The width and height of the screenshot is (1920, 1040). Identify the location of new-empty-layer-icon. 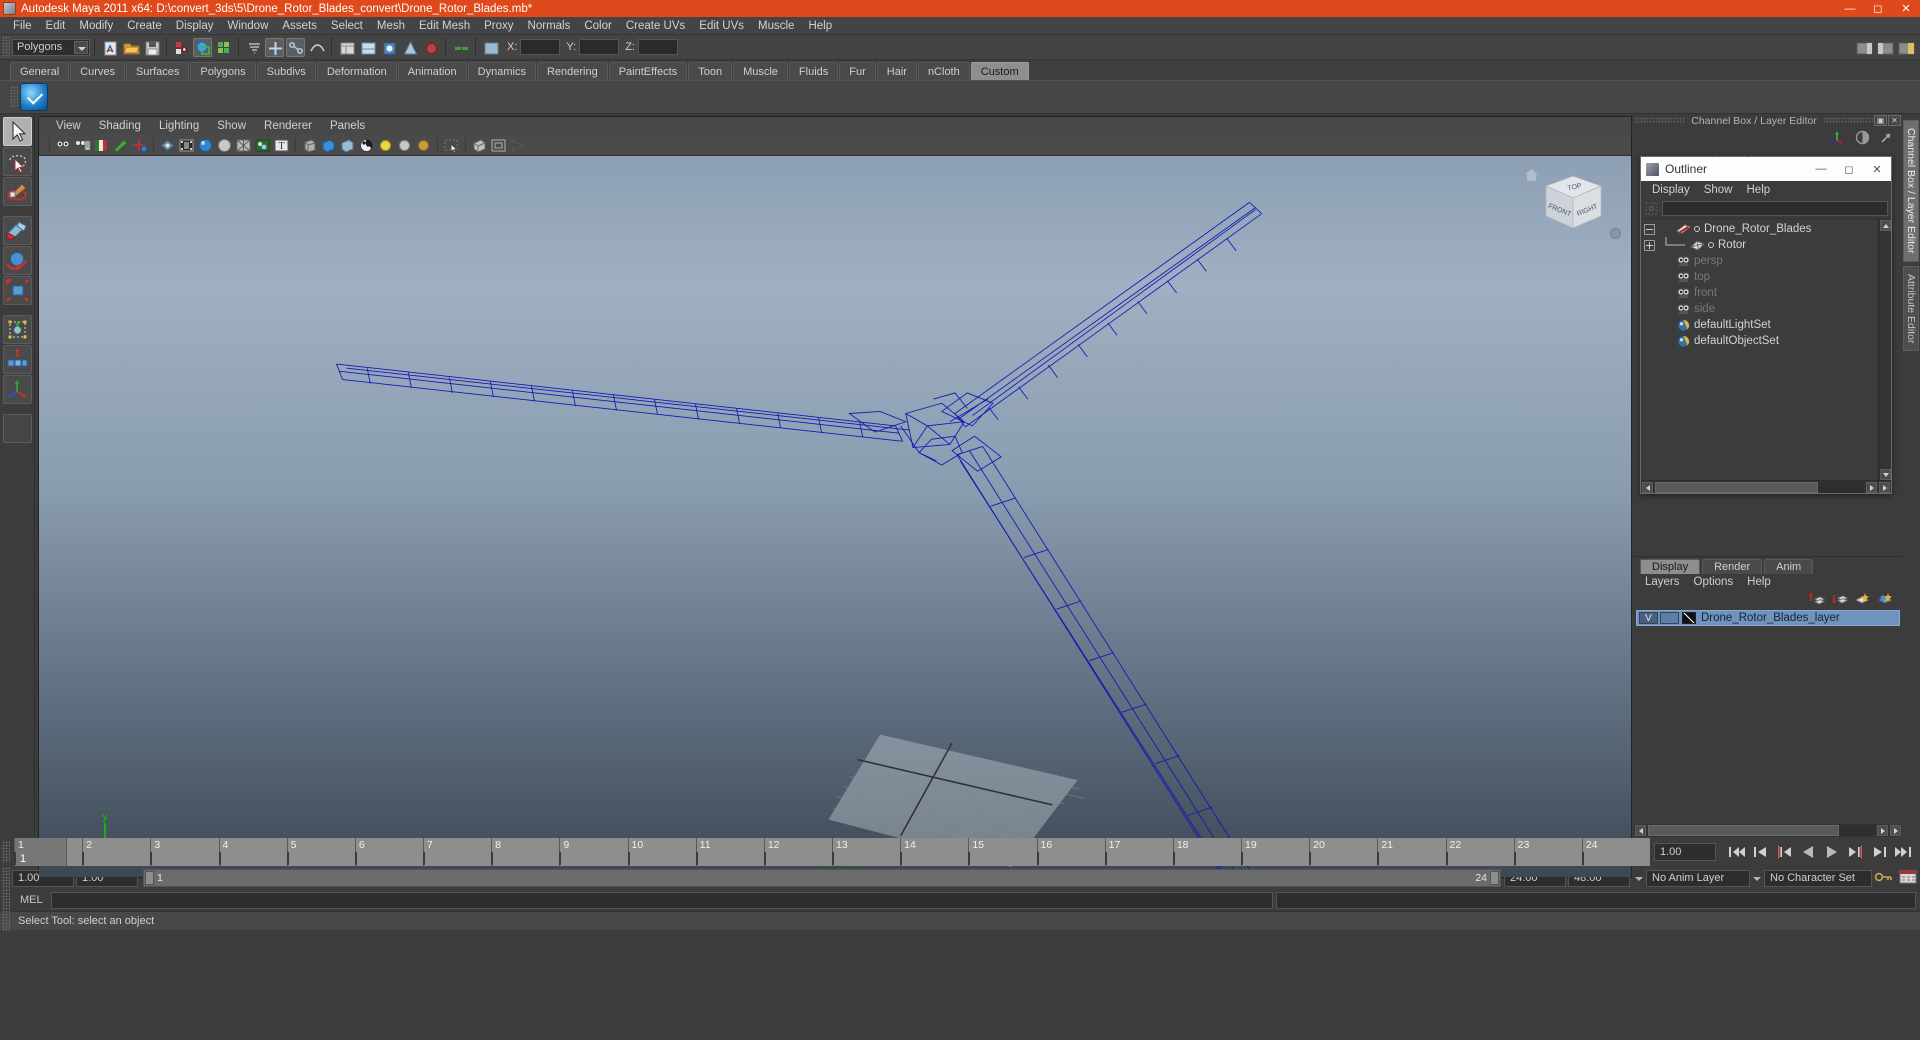
(1862, 598).